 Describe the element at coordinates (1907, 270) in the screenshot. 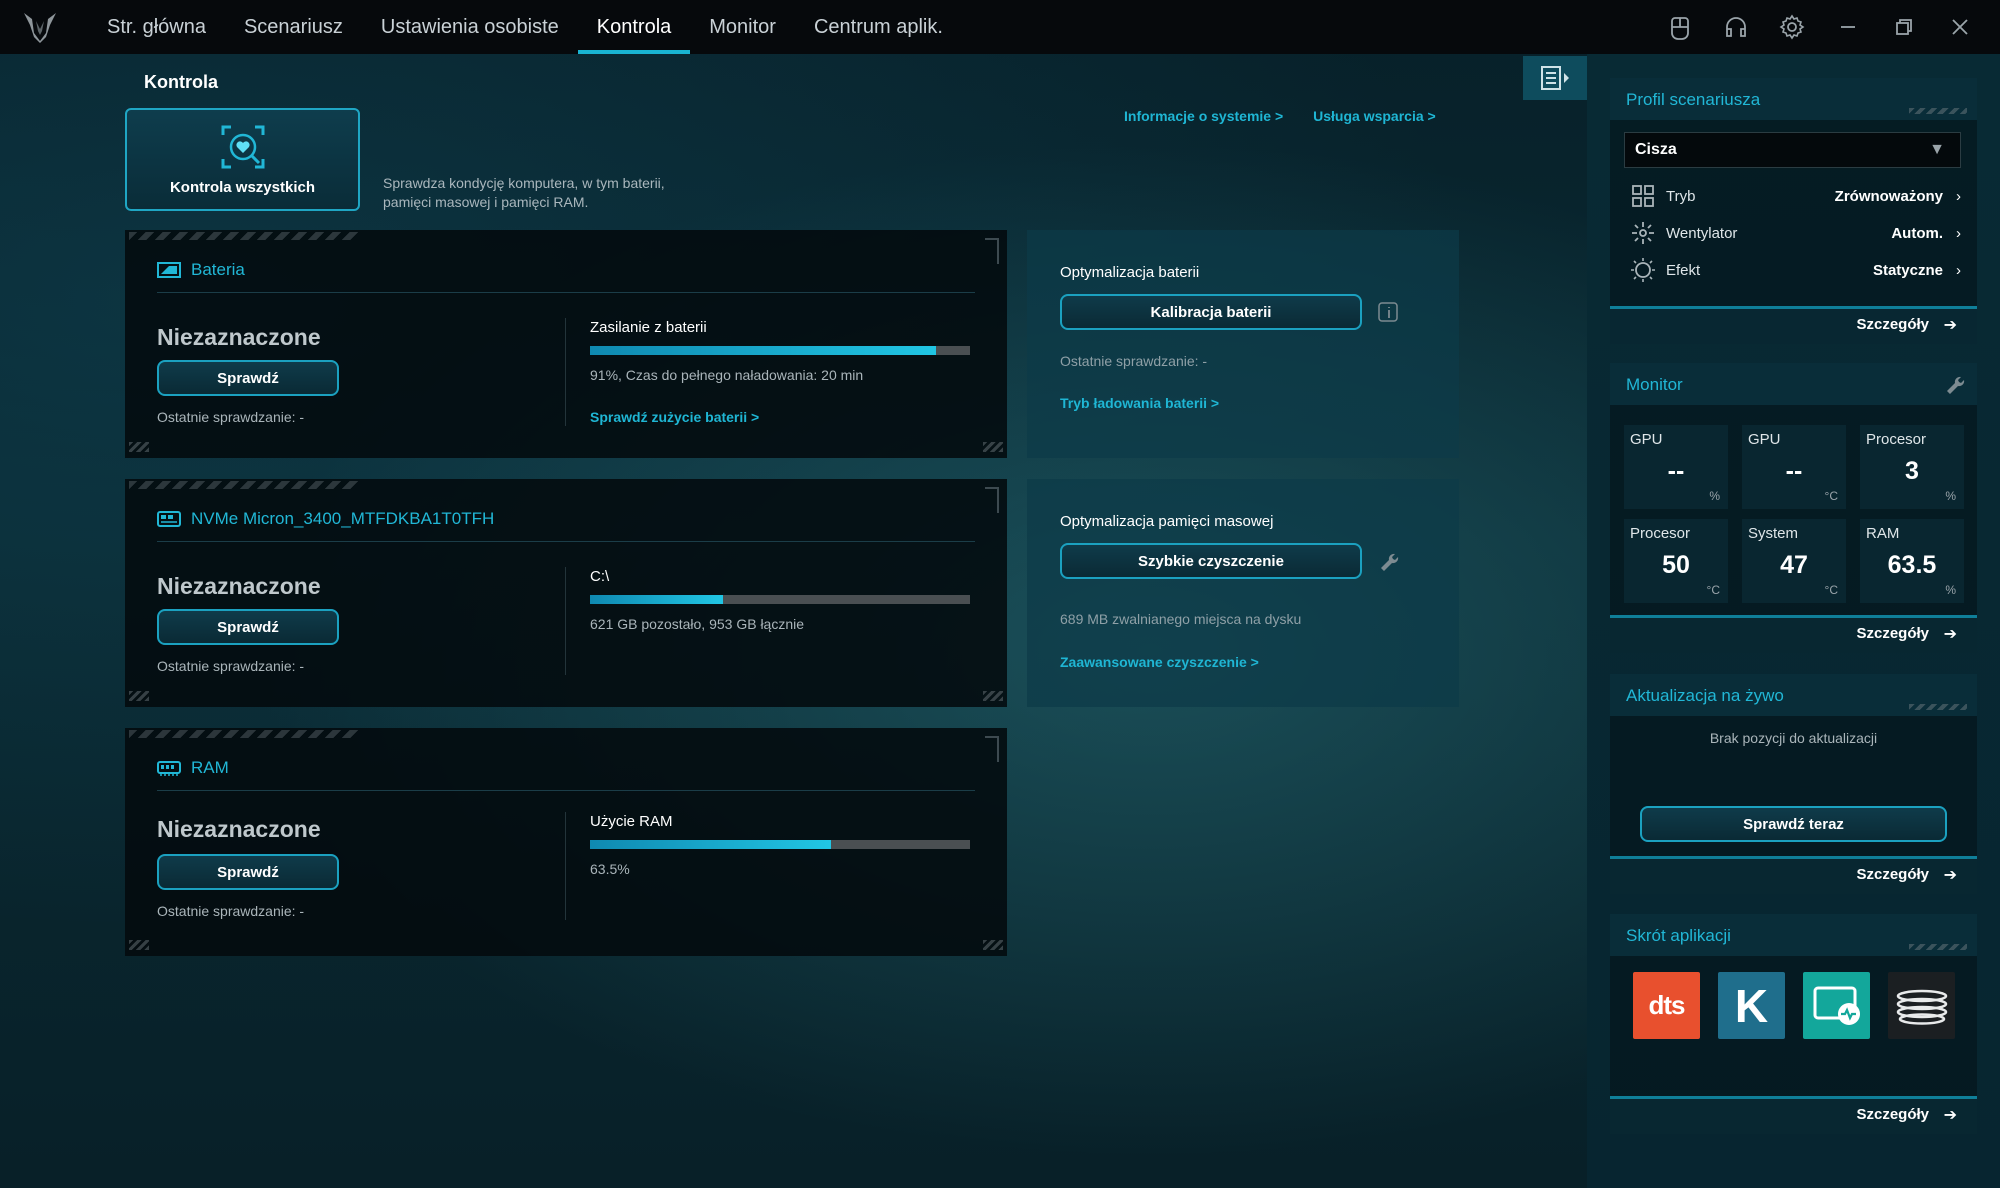

I see `profile-row-effect-value: Statyczne` at that location.